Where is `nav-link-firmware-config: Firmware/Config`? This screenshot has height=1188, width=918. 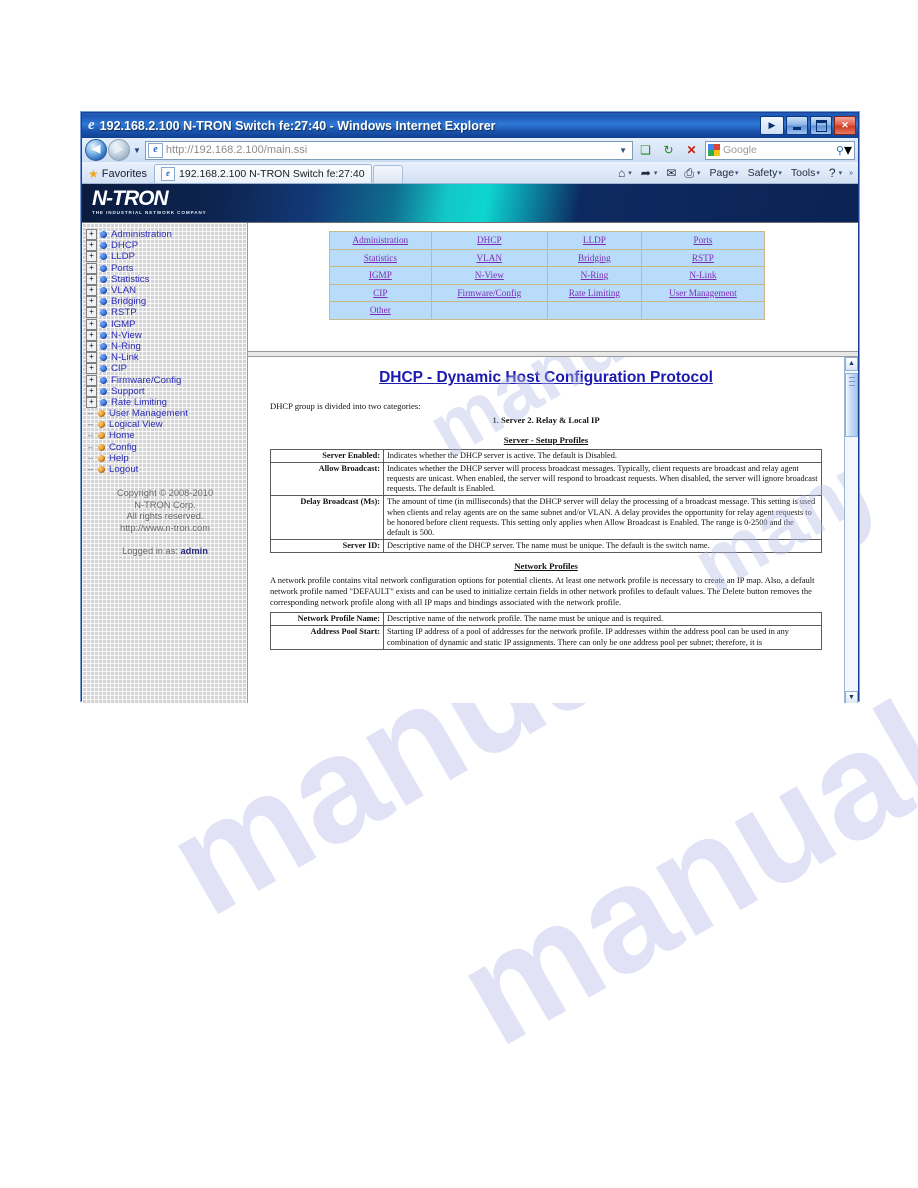 nav-link-firmware-config: Firmware/Config is located at coordinates (489, 293).